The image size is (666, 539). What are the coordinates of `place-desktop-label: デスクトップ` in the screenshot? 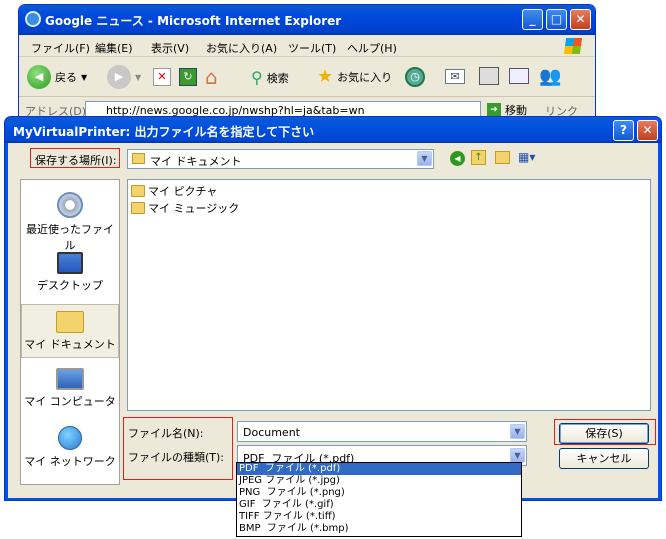 It's located at (70, 285).